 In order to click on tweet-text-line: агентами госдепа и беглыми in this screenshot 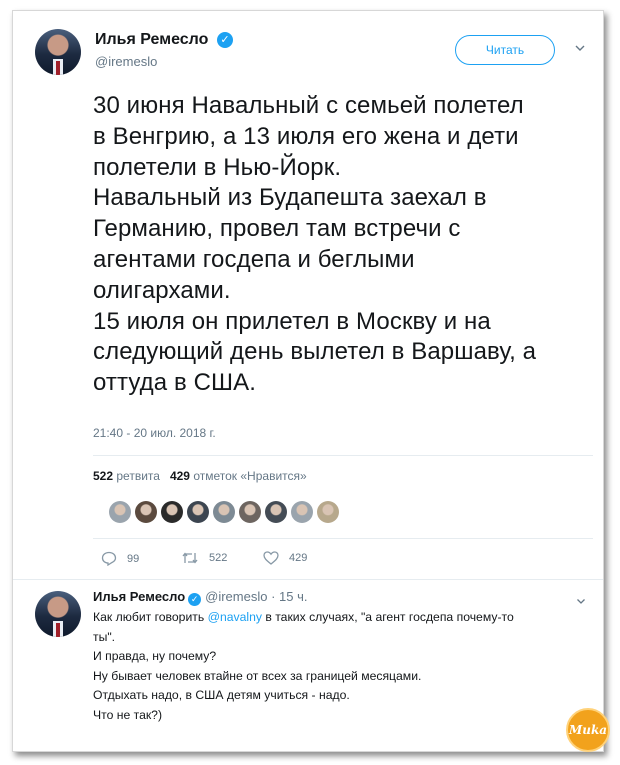, I will do `click(254, 259)`.